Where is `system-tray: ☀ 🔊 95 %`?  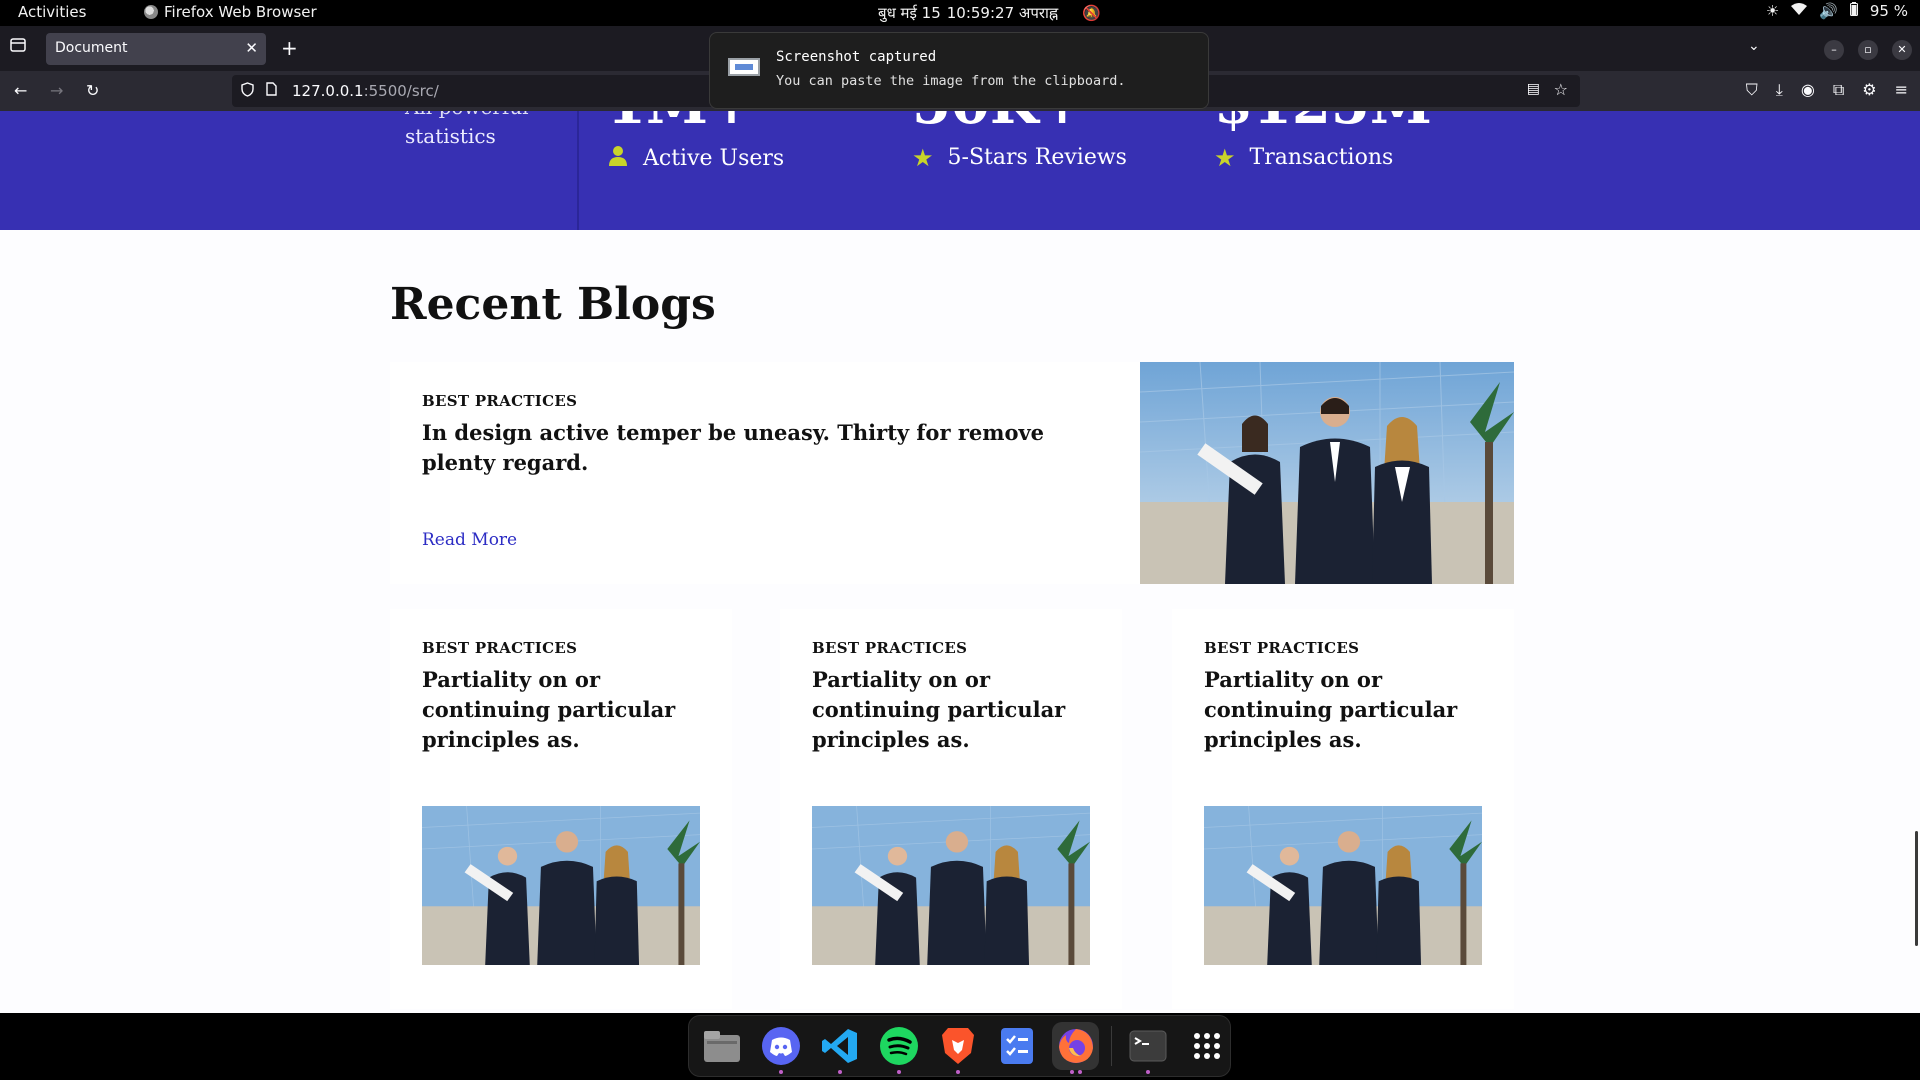
system-tray: ☀ 🔊 95 % is located at coordinates (1837, 11).